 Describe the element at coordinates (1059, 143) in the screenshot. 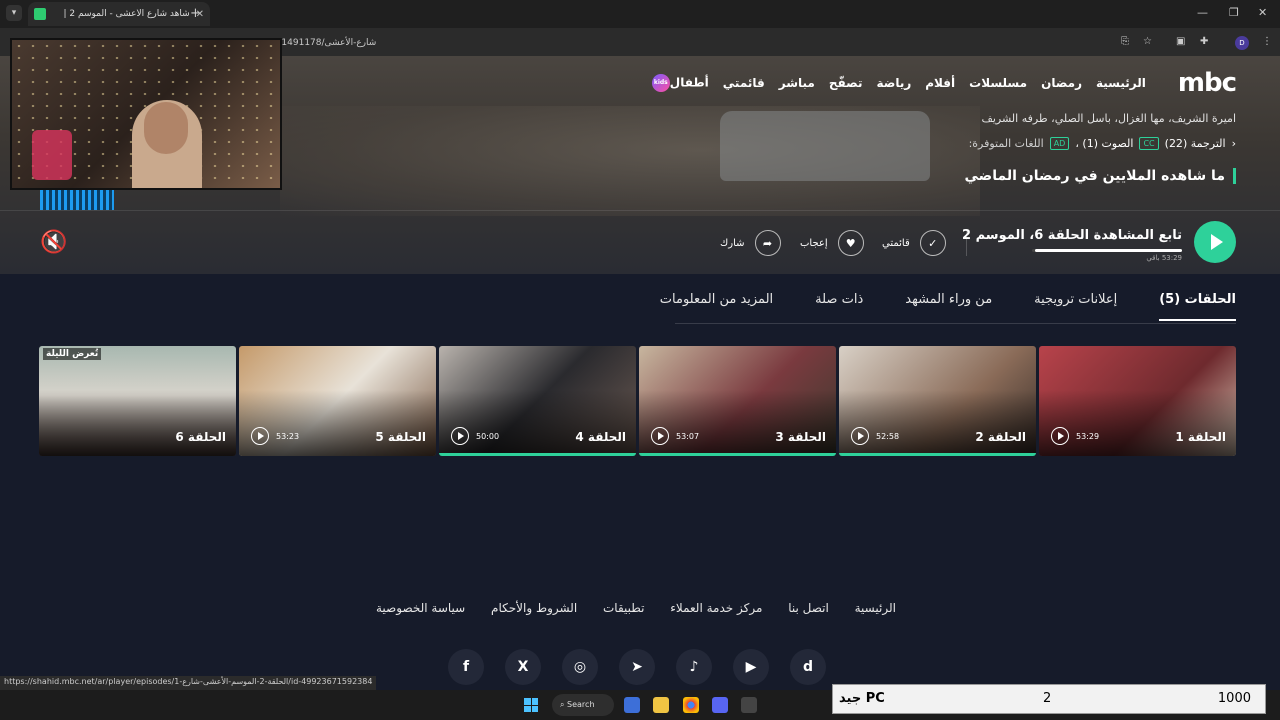

I see `audio-description-badge: AD` at that location.